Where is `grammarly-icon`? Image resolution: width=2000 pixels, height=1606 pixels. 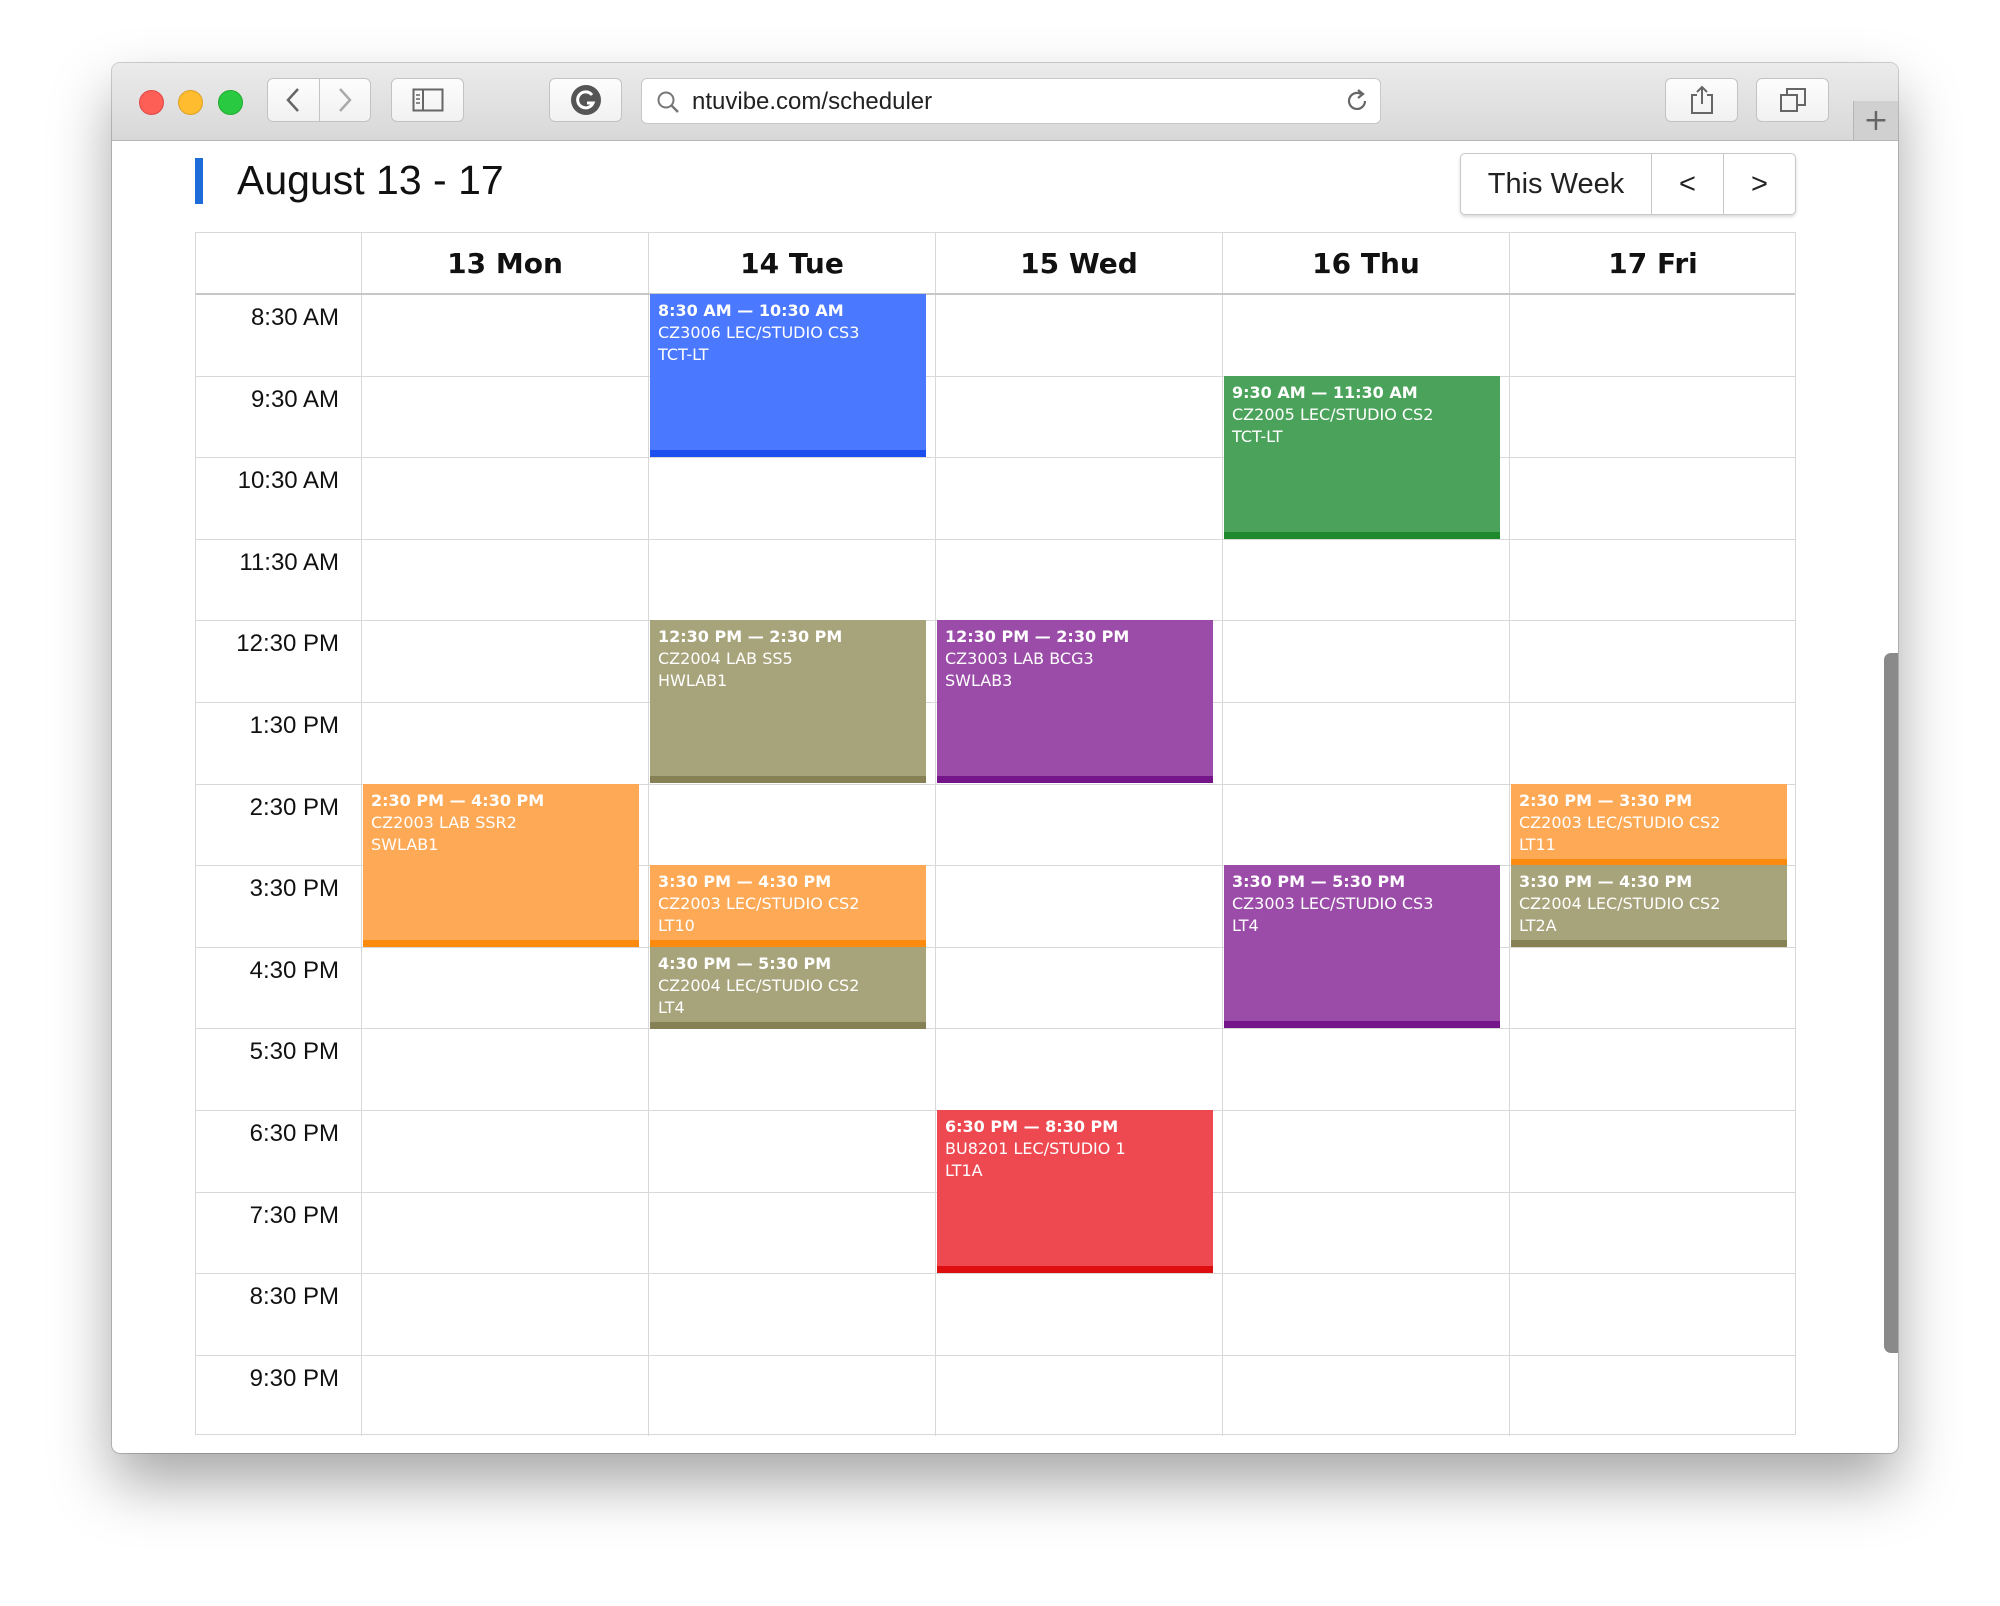 grammarly-icon is located at coordinates (585, 100).